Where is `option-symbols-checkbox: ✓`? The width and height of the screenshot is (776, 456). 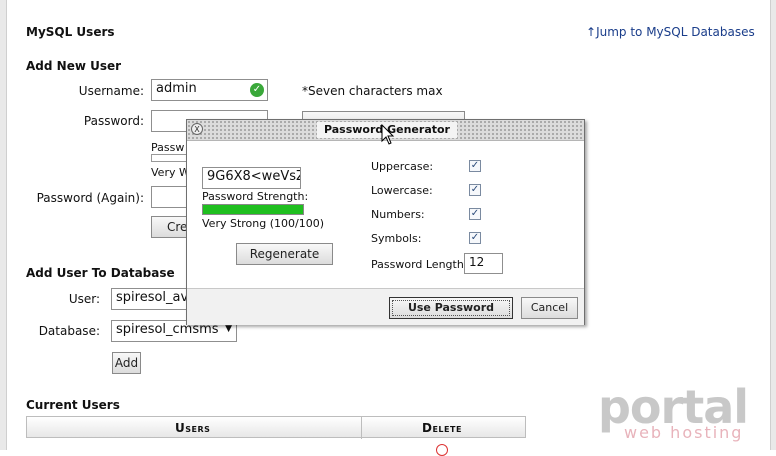
option-symbols-checkbox: ✓ is located at coordinates (475, 238).